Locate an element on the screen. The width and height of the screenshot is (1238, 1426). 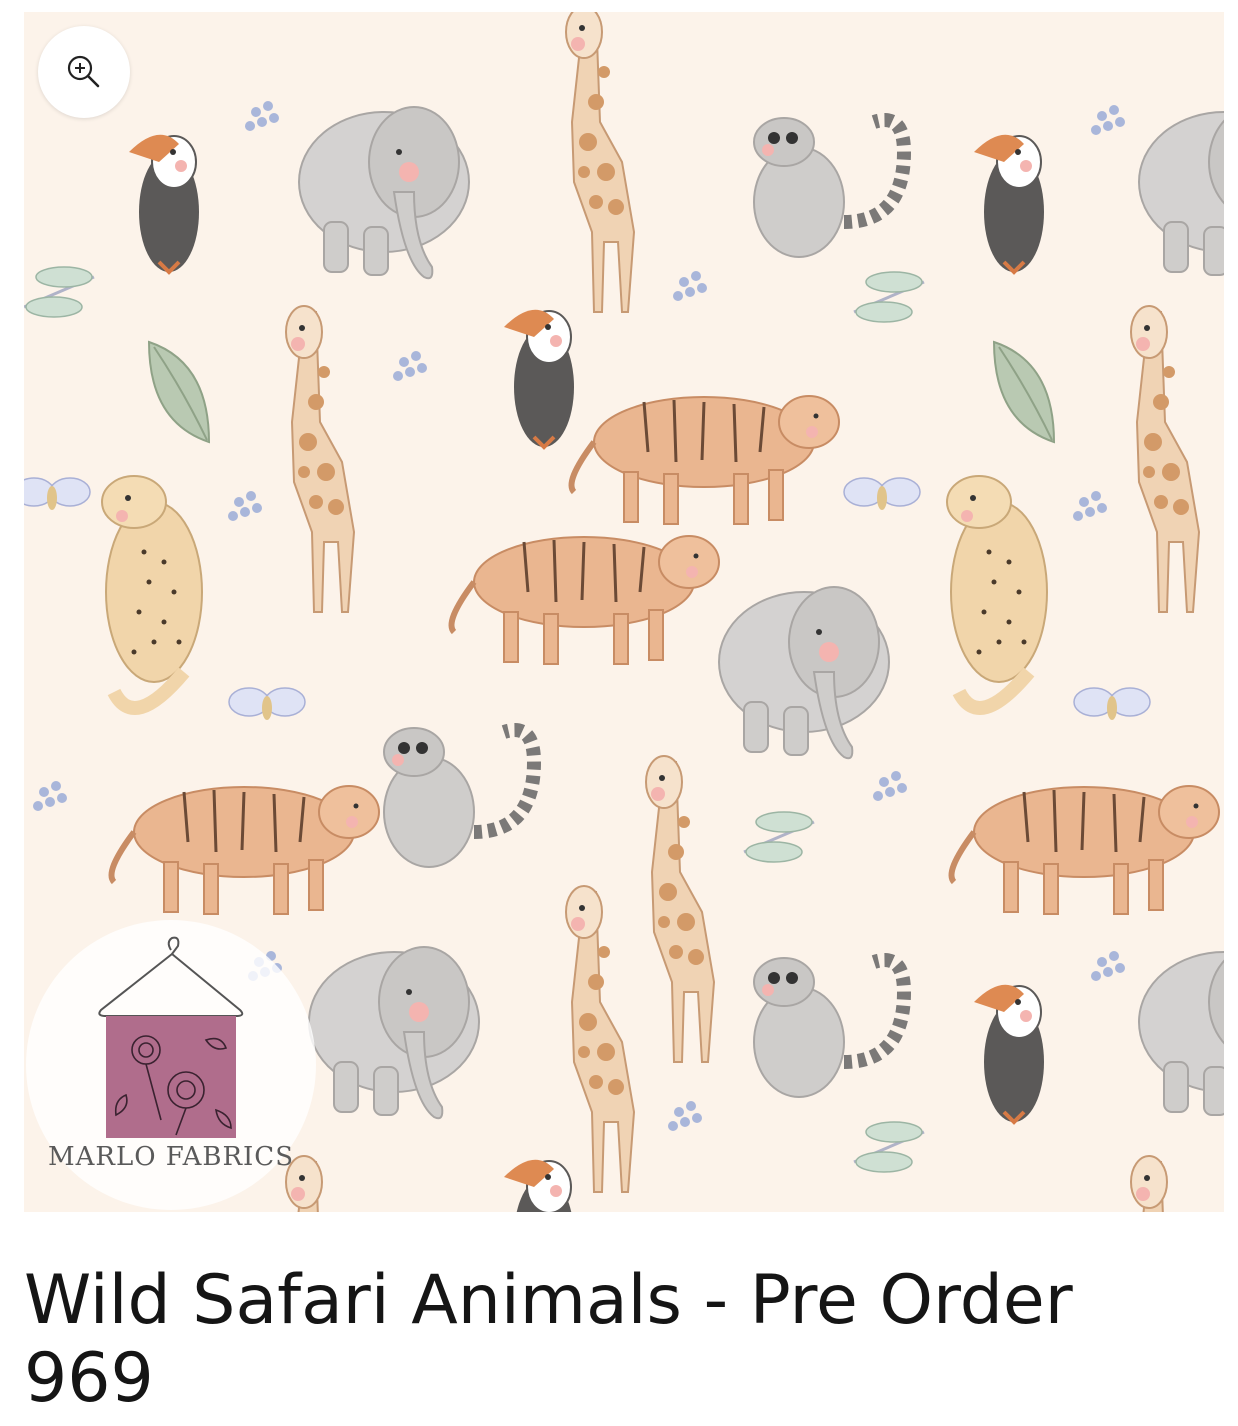
brand-logo: MARLO FABRICS is located at coordinates (171, 1065).